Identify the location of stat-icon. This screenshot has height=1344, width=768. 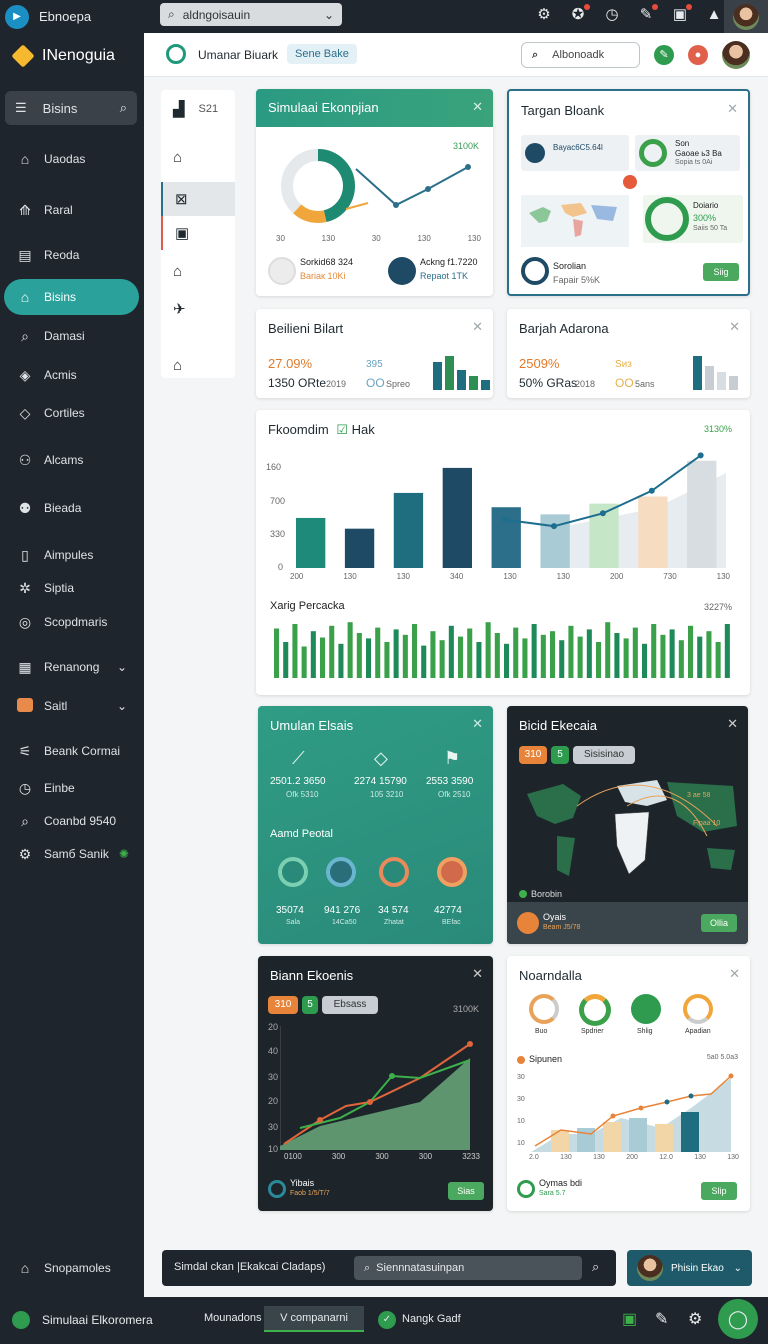
(526, 1189).